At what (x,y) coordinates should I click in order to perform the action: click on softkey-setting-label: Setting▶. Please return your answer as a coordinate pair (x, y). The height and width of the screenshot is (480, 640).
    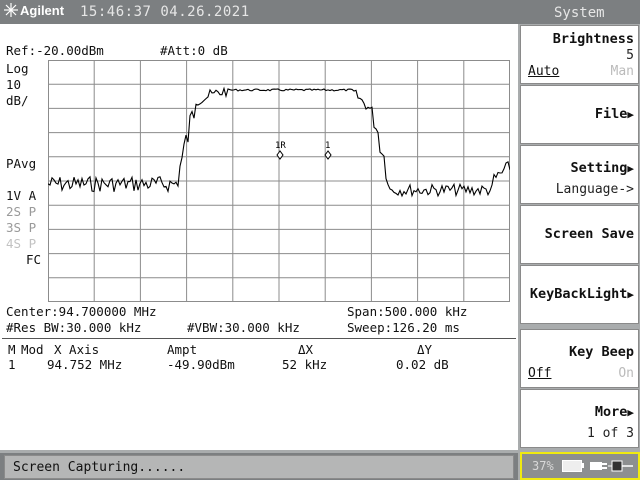
    Looking at the image, I should click on (602, 168).